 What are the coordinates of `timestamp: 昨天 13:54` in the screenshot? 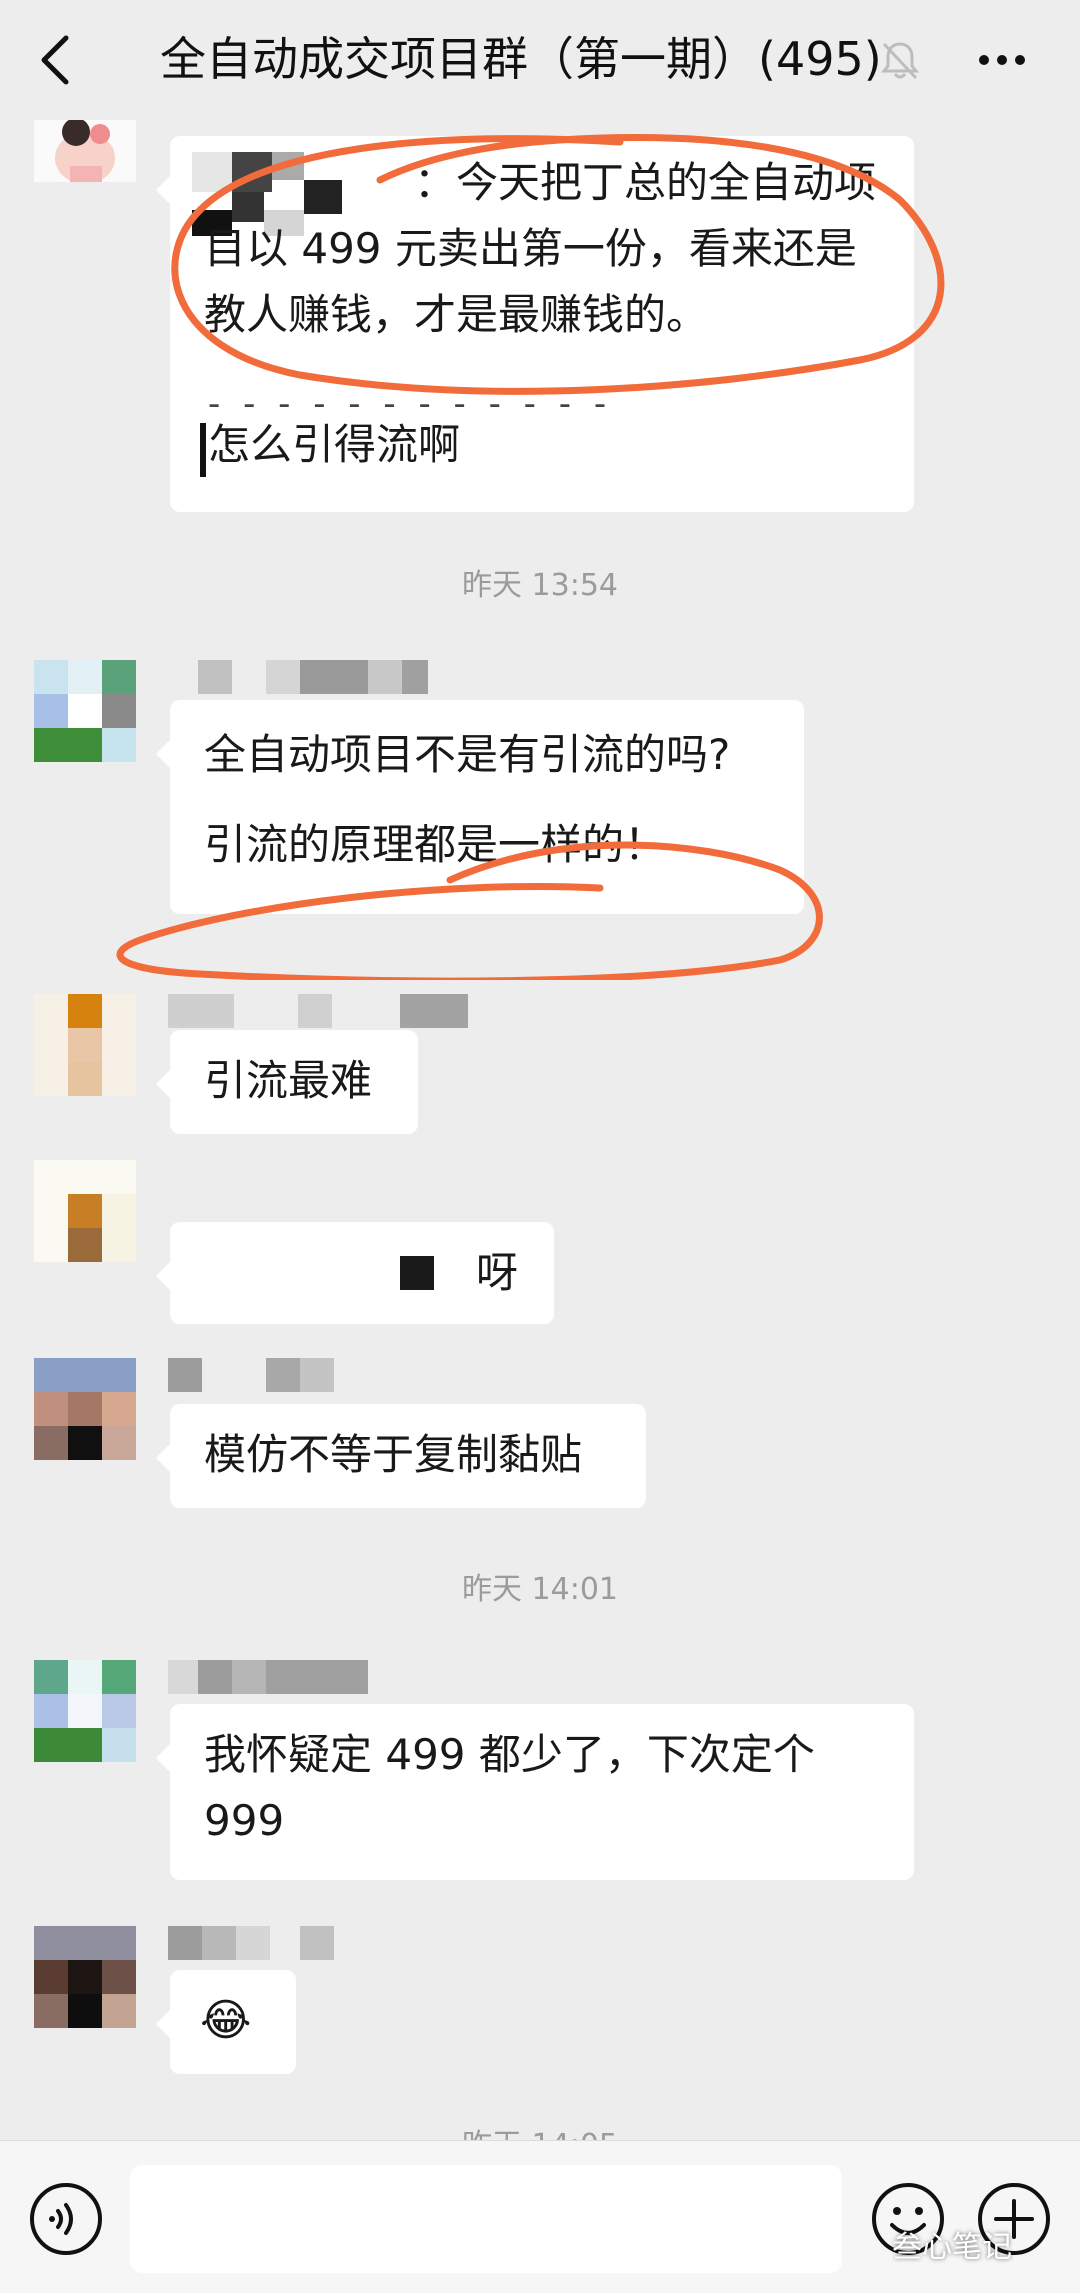 It's located at (540, 585).